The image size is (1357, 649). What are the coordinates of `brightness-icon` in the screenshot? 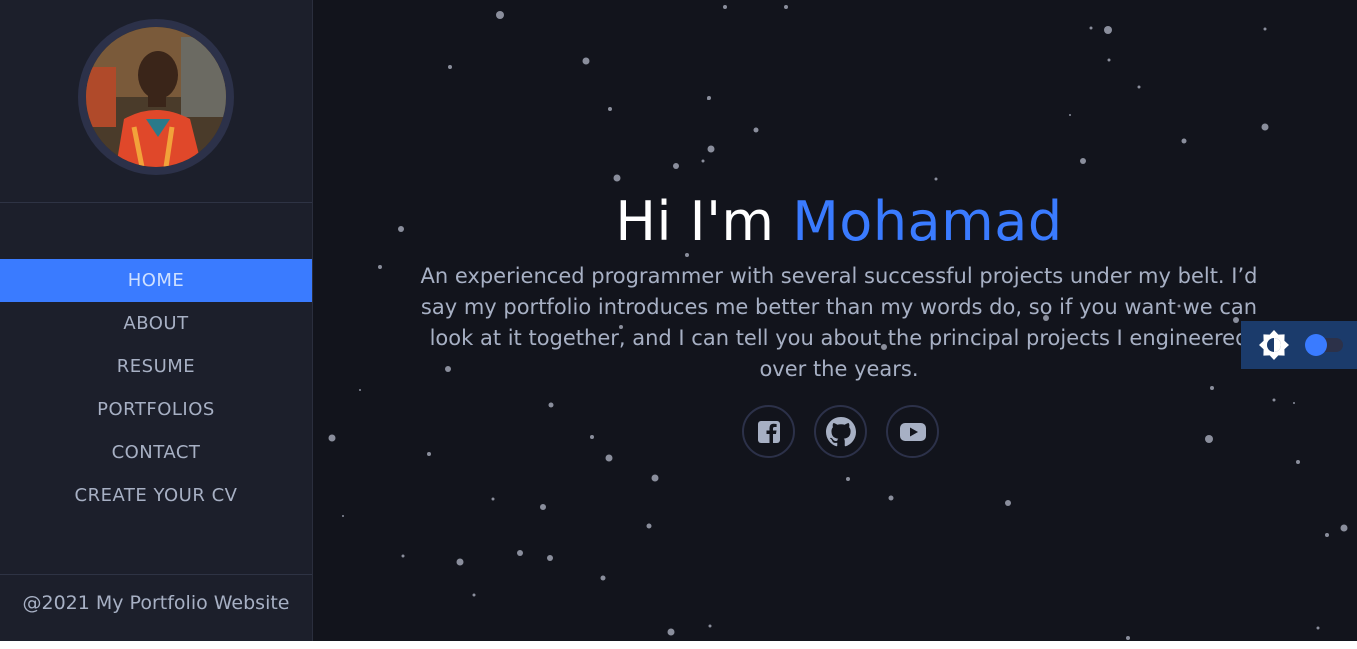 It's located at (1274, 345).